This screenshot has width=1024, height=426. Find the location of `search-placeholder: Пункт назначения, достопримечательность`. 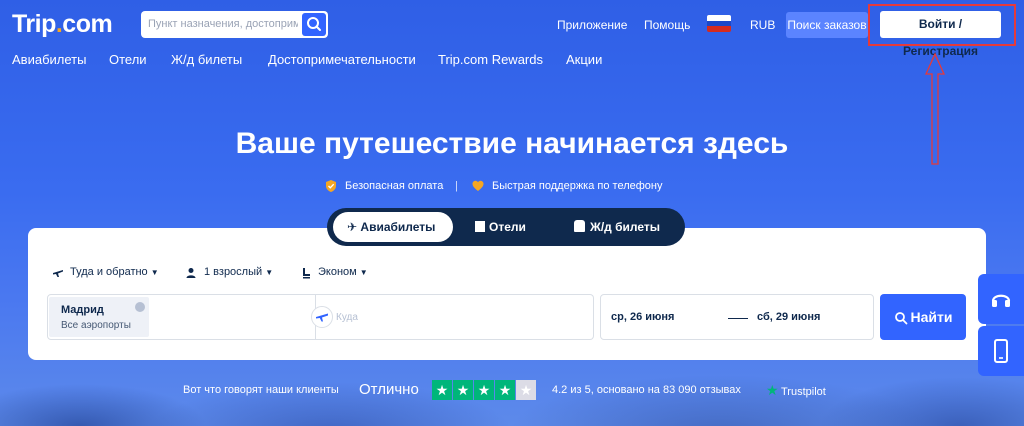

search-placeholder: Пункт назначения, достопримечательность is located at coordinates (223, 24).